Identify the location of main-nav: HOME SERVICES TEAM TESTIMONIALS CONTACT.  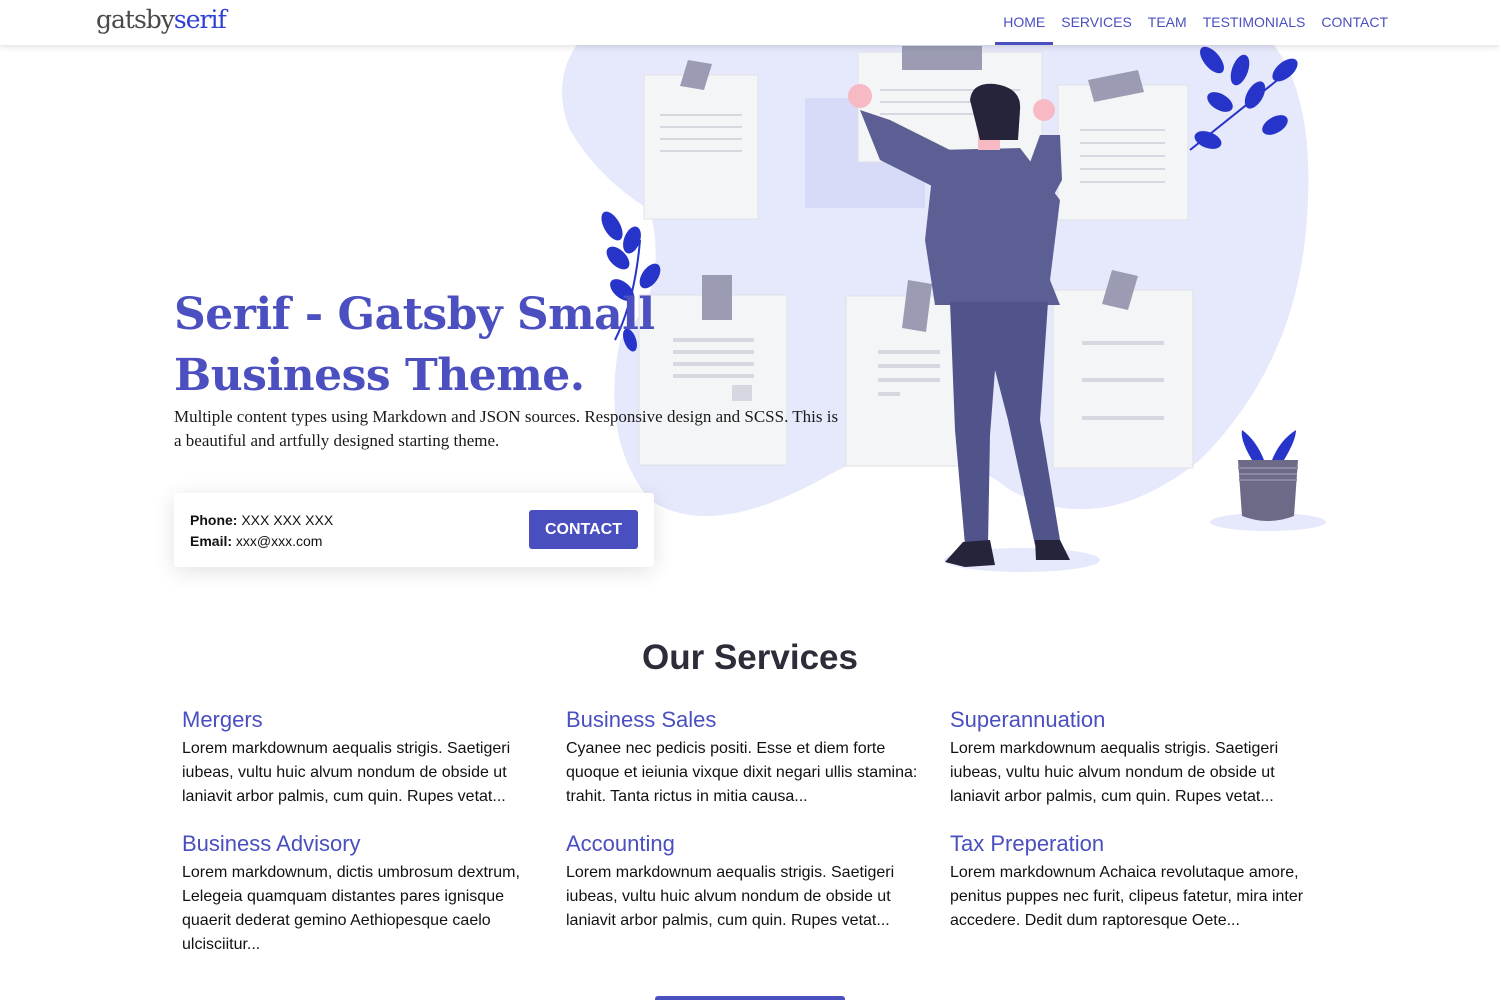
(1195, 22).